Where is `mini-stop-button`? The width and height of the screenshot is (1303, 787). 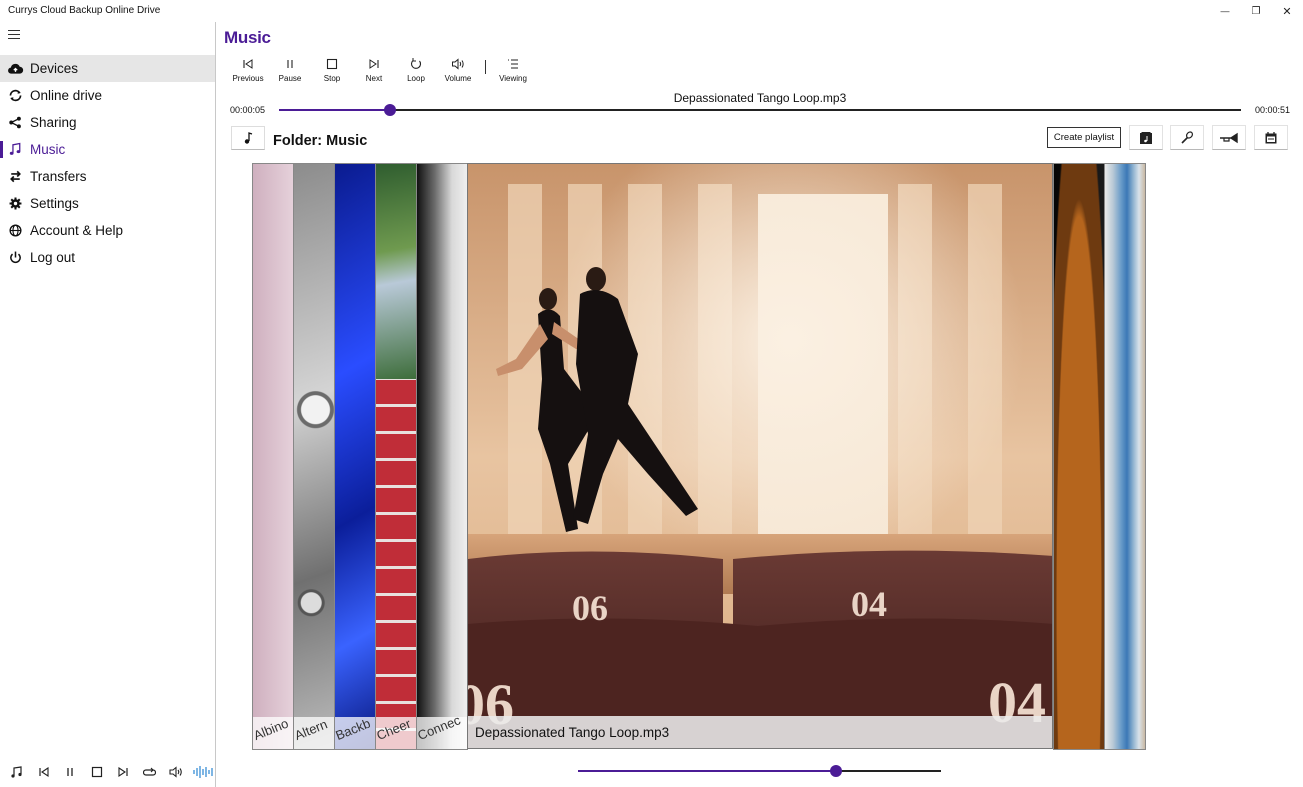 mini-stop-button is located at coordinates (97, 772).